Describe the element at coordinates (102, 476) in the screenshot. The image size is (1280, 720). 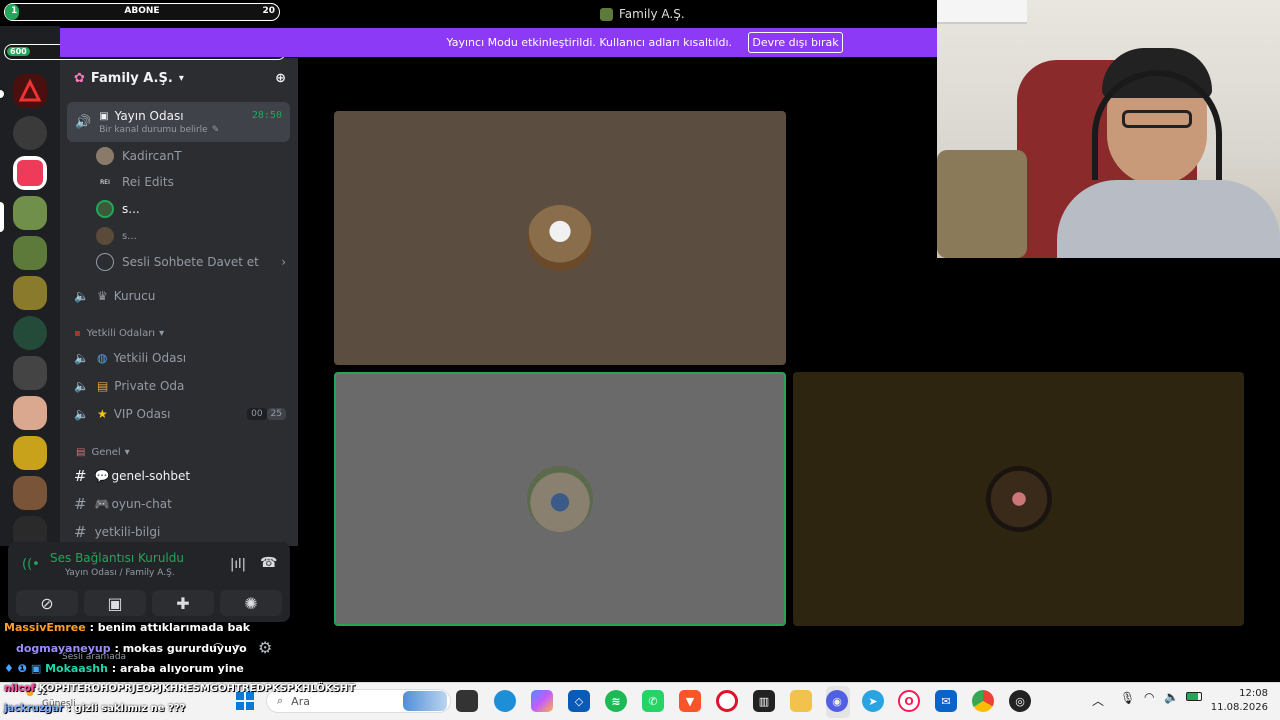
I see `speech-bubble-icon: 💬` at that location.